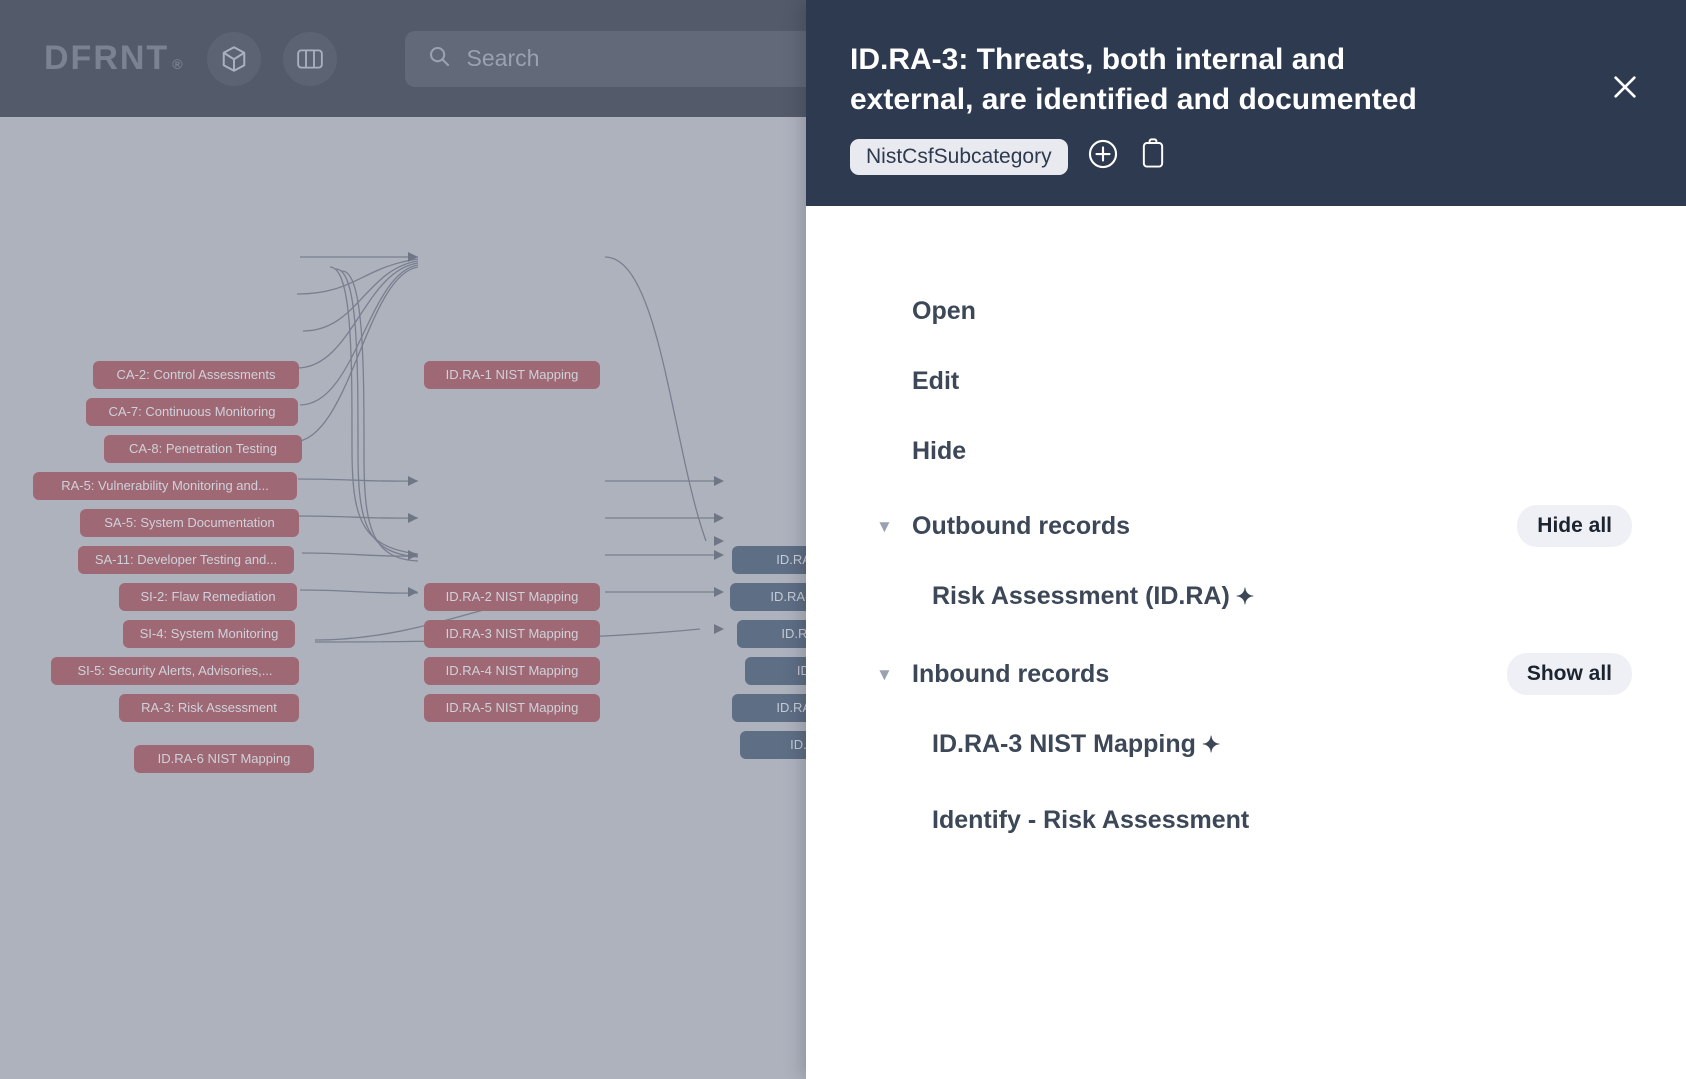 The height and width of the screenshot is (1079, 1686). What do you see at coordinates (189, 523) in the screenshot?
I see `graph-node: SA-5: System Documentation` at bounding box center [189, 523].